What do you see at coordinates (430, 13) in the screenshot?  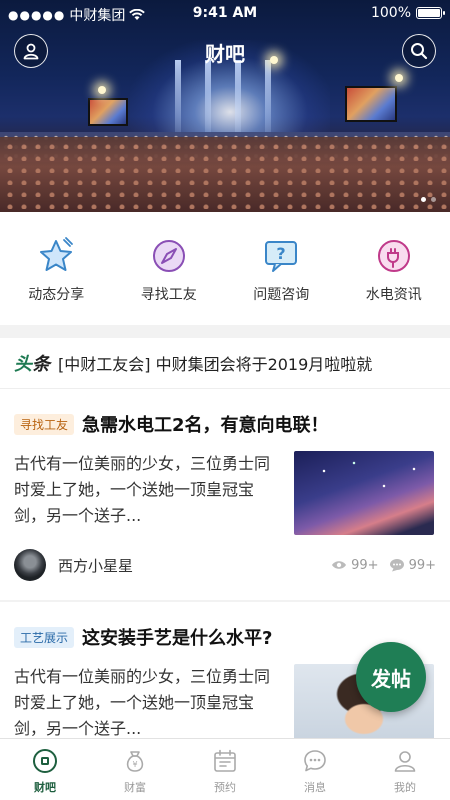 I see `battery-icon` at bounding box center [430, 13].